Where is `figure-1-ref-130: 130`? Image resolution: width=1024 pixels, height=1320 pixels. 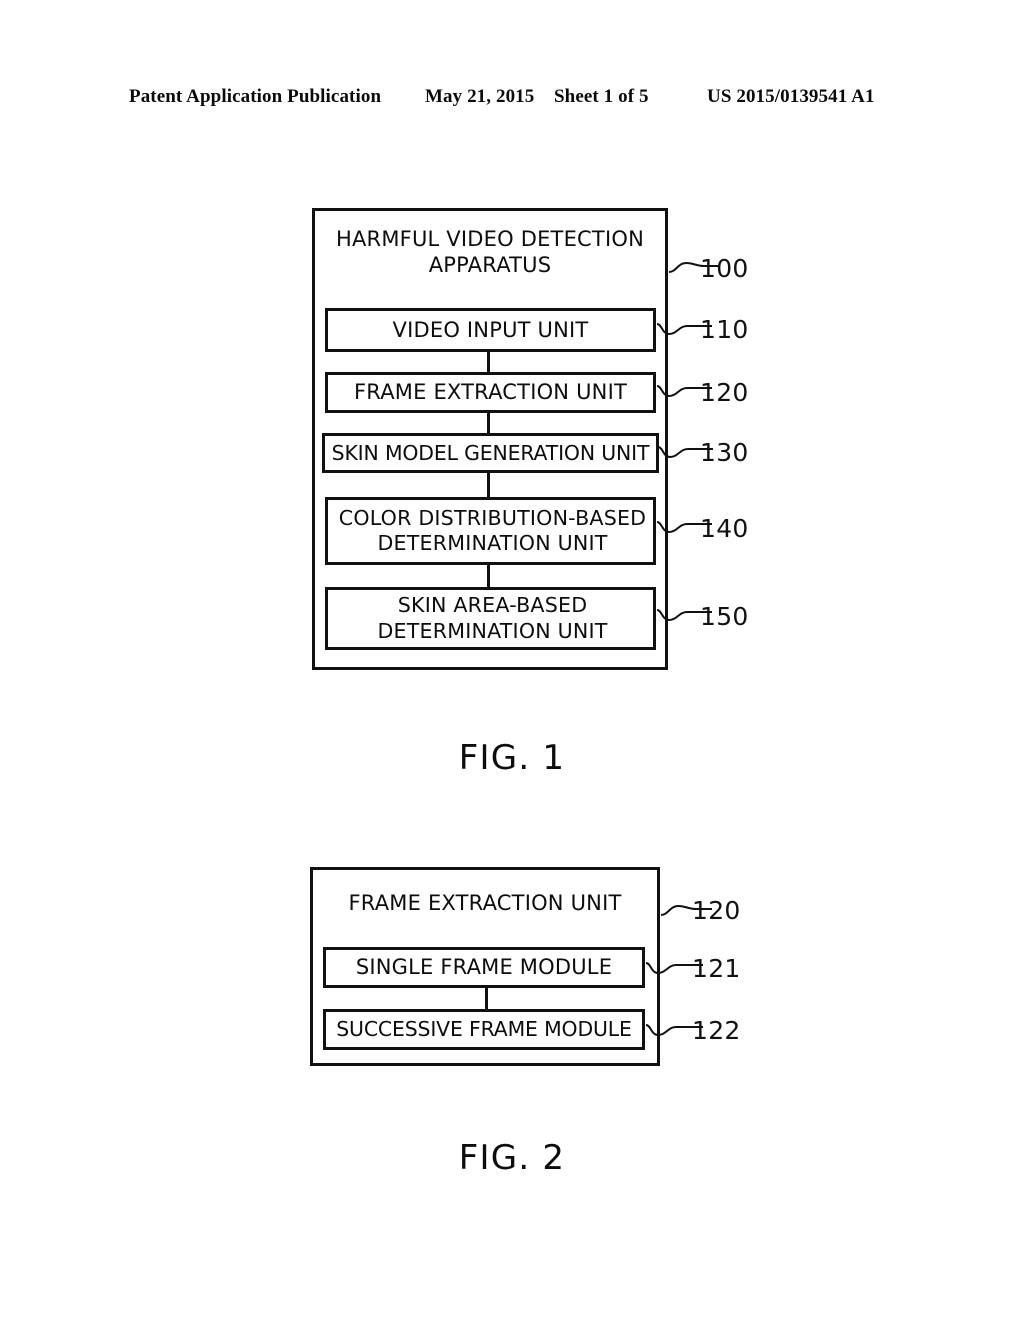
figure-1-ref-130: 130 is located at coordinates (724, 452).